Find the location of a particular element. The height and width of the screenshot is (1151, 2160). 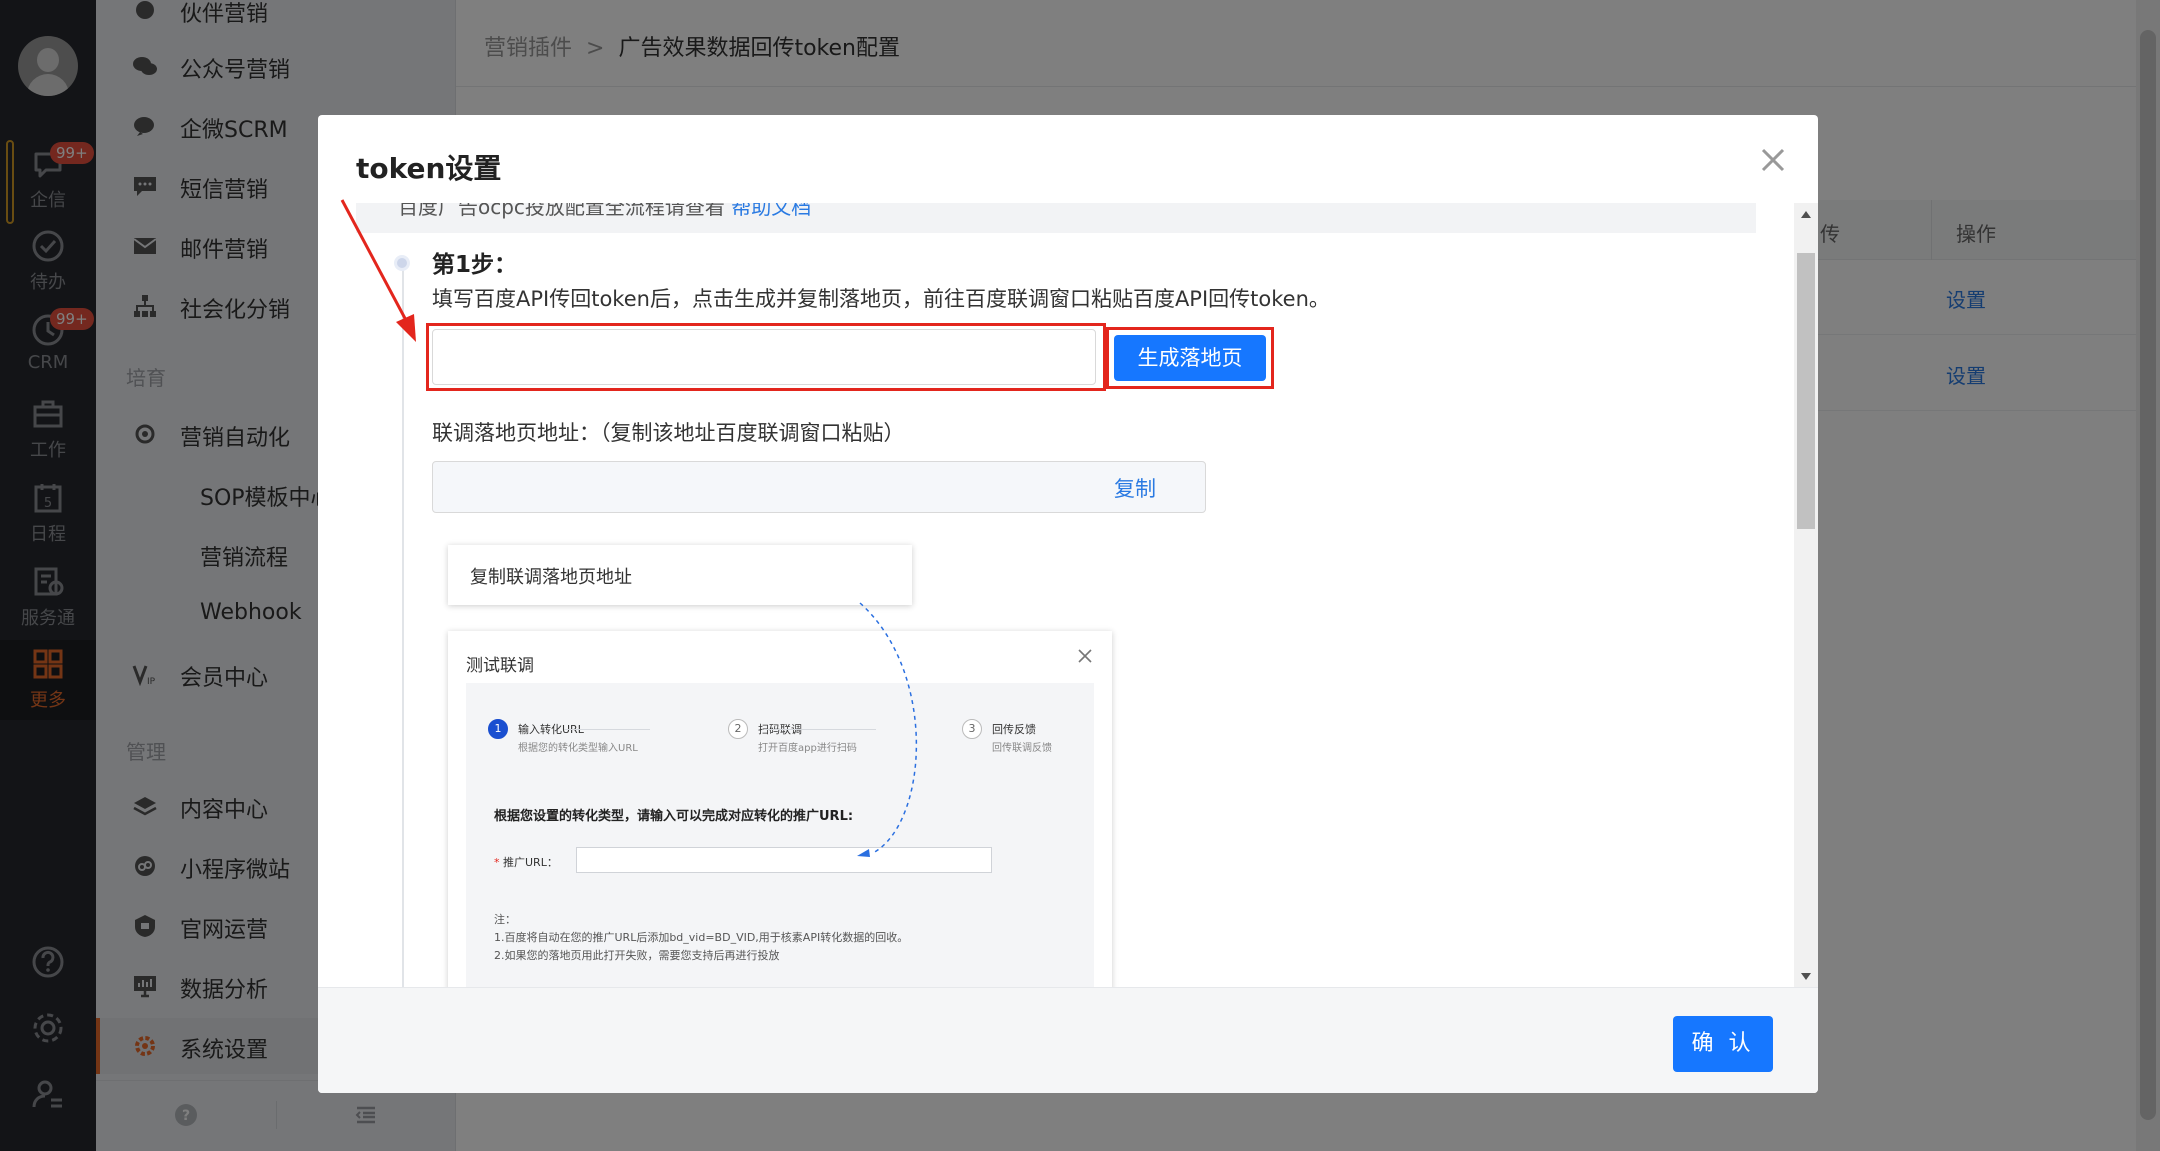

dialog-title: token设置 is located at coordinates (429, 168).